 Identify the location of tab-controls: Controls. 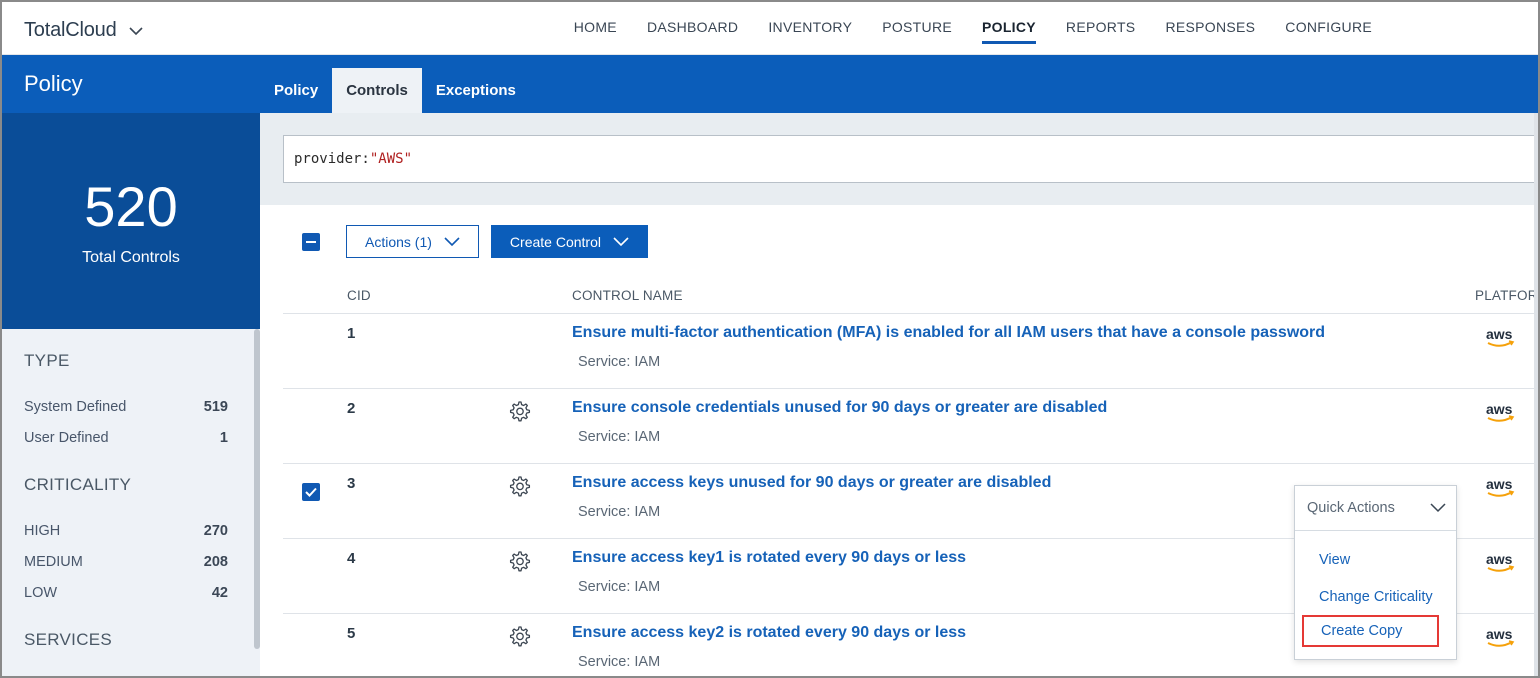
(377, 90).